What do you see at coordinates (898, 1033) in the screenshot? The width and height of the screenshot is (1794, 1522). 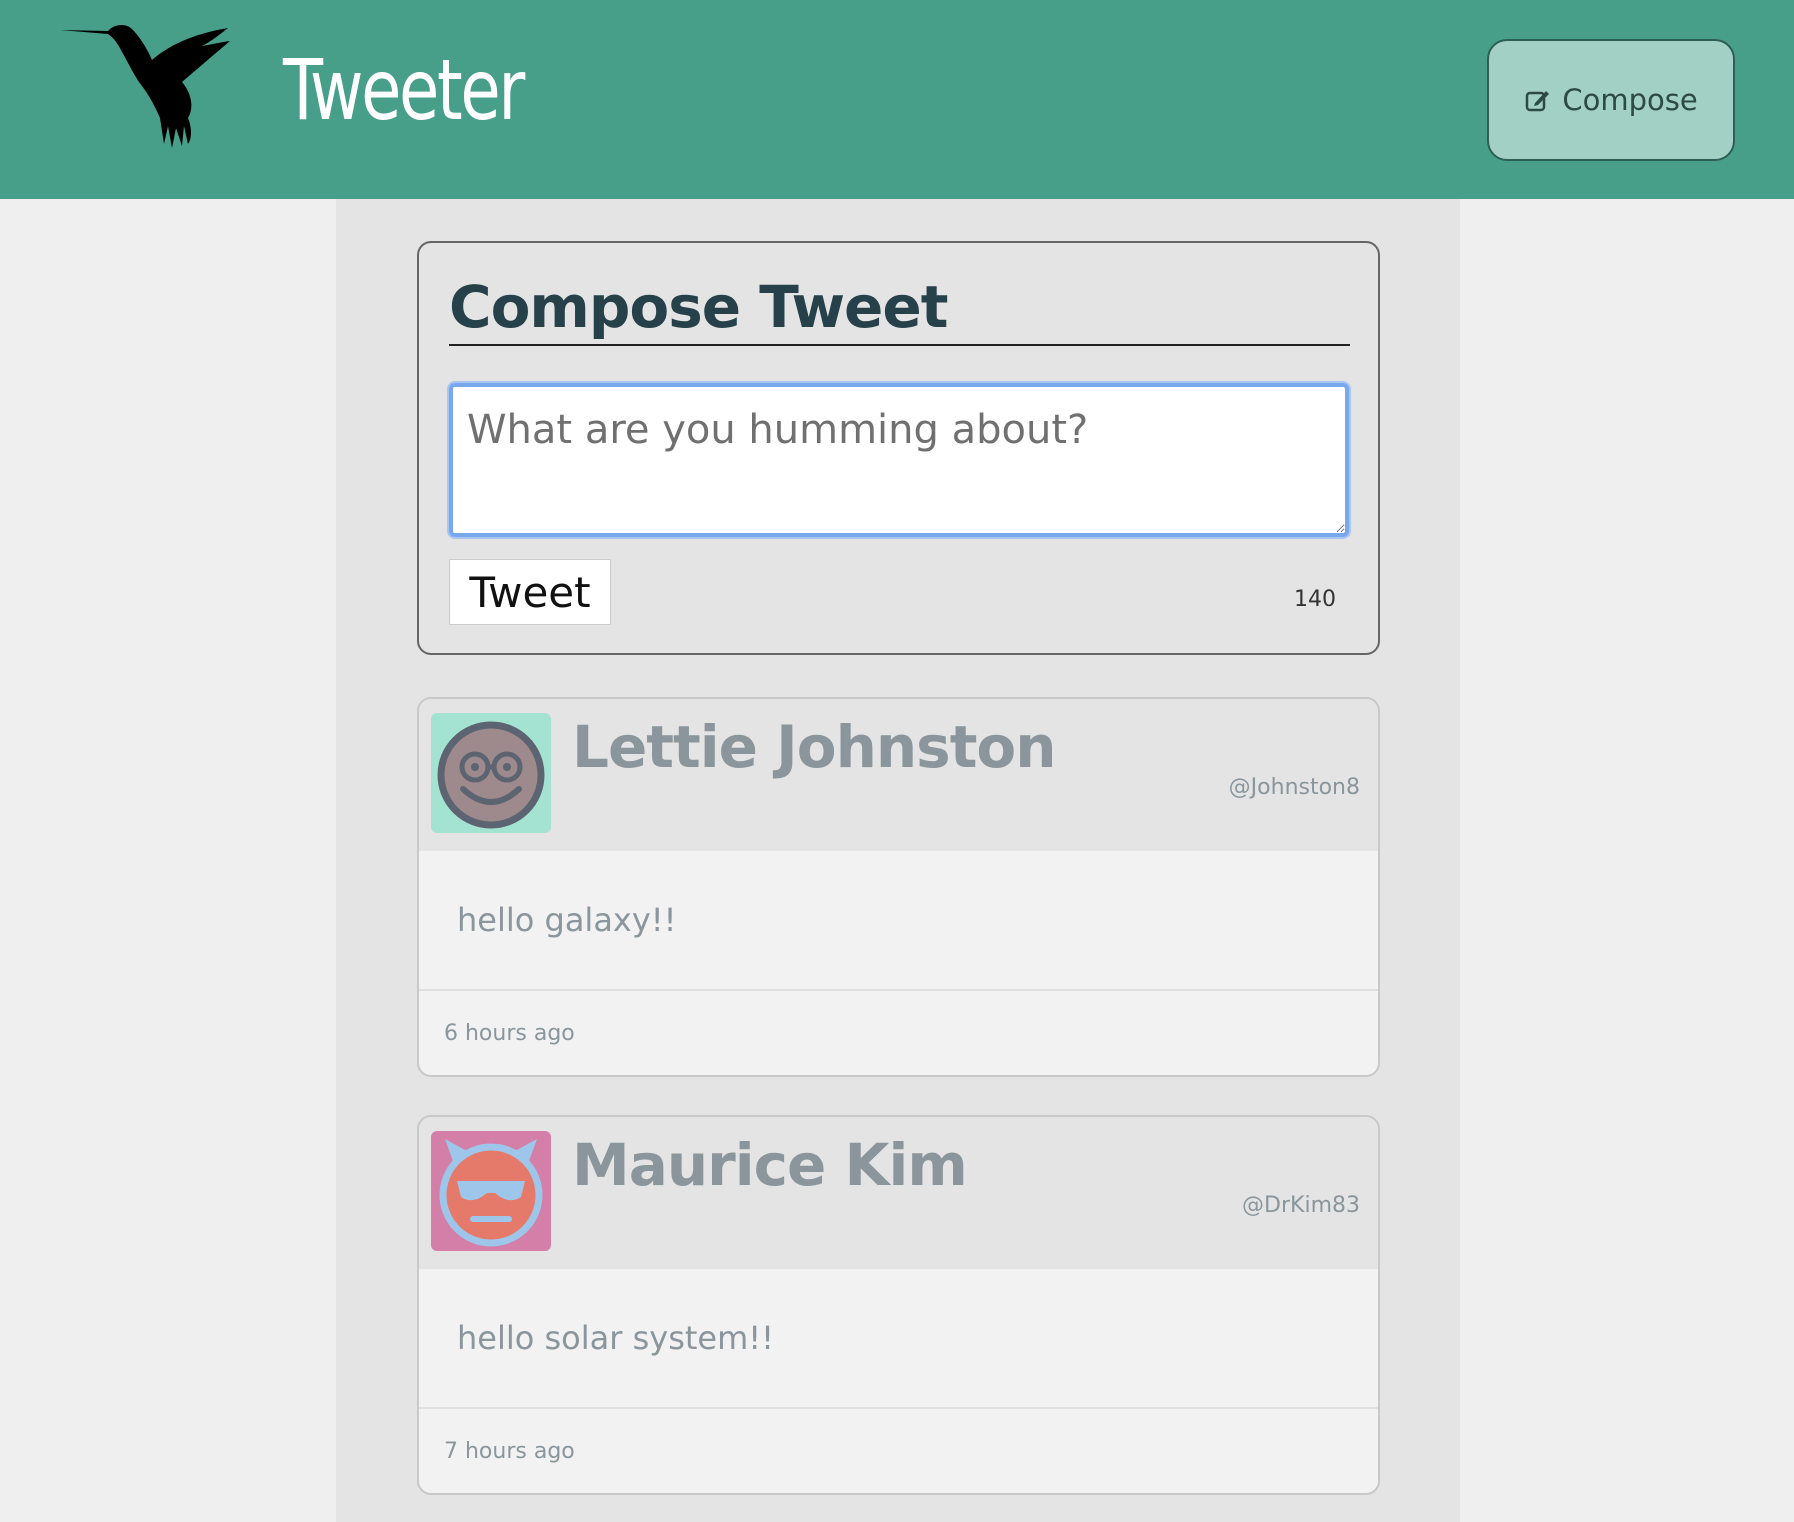 I see `tweet-footer: 6 hours ago` at bounding box center [898, 1033].